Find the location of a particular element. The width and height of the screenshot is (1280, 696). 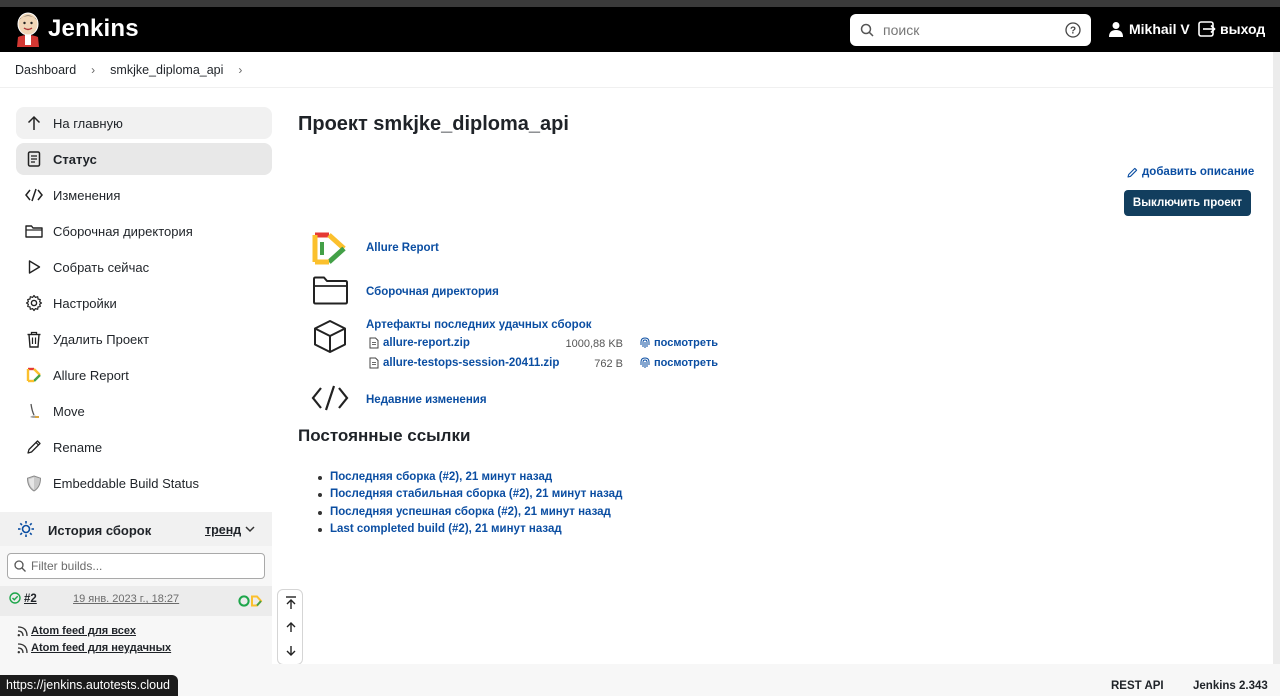

sidebar-item-embeddable-build-status: Embeddable Build Status is located at coordinates (144, 483).